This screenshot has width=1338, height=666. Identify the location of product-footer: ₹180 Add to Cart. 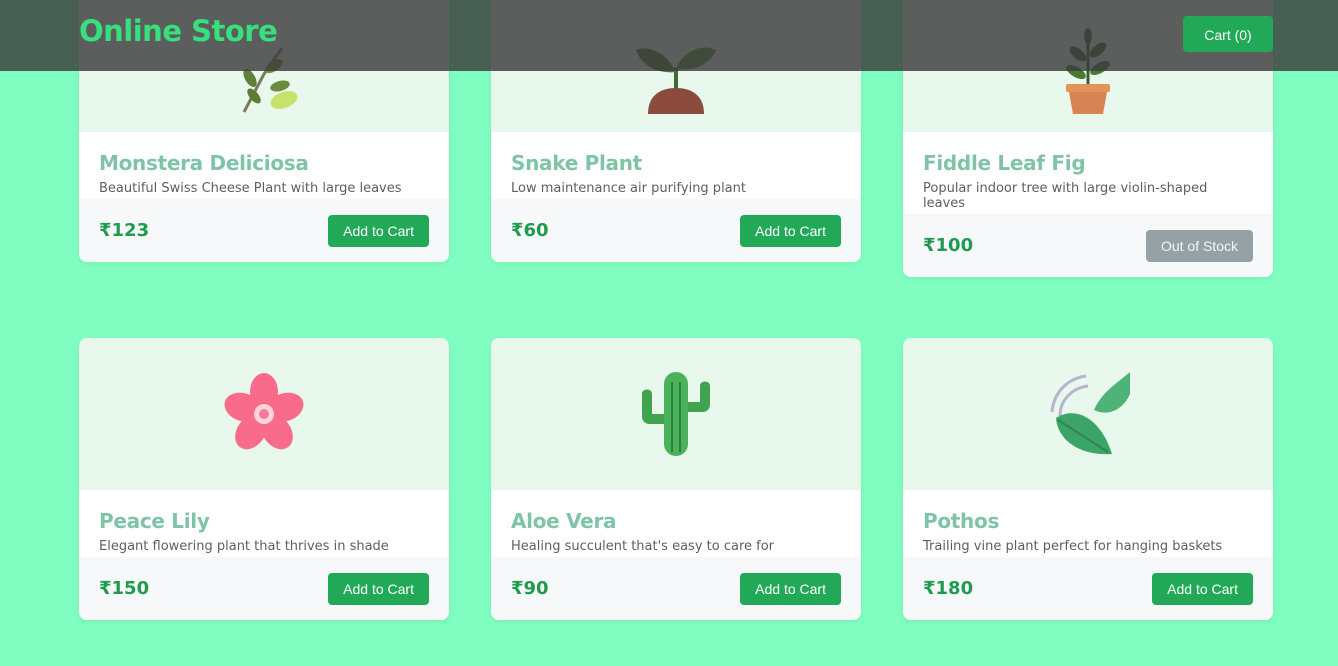
(1088, 588).